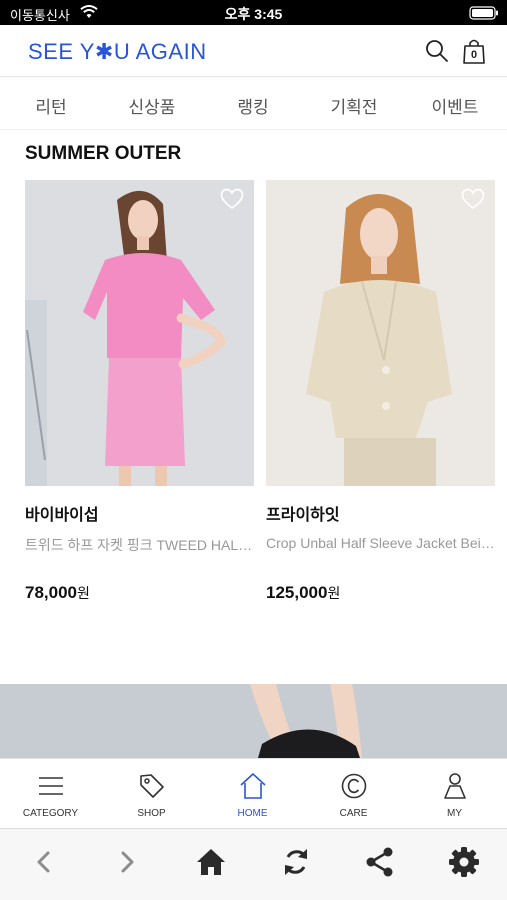 Image resolution: width=507 pixels, height=900 pixels. What do you see at coordinates (44, 862) in the screenshot?
I see `back-arrow-icon` at bounding box center [44, 862].